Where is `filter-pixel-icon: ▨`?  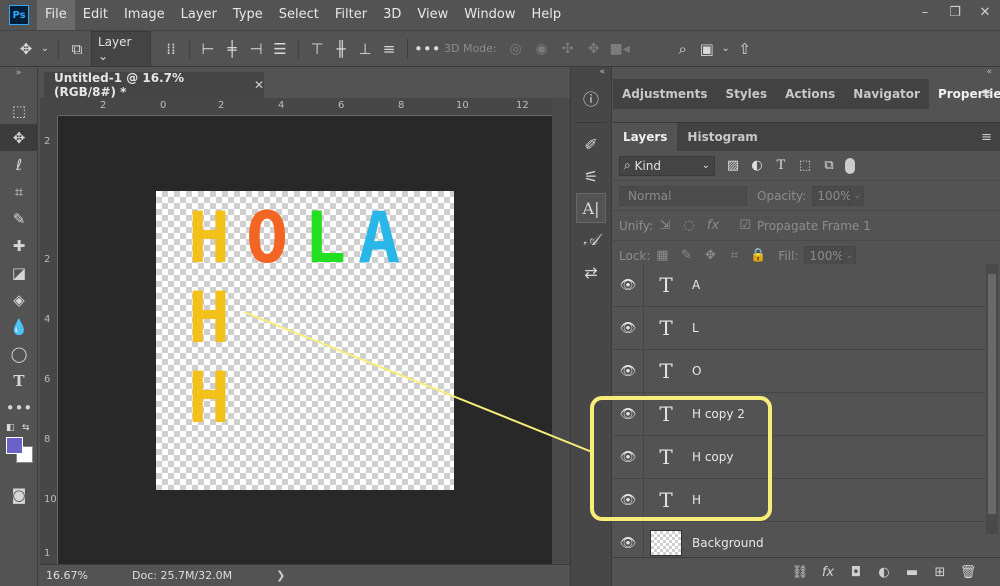
filter-pixel-icon: ▨ is located at coordinates (733, 165).